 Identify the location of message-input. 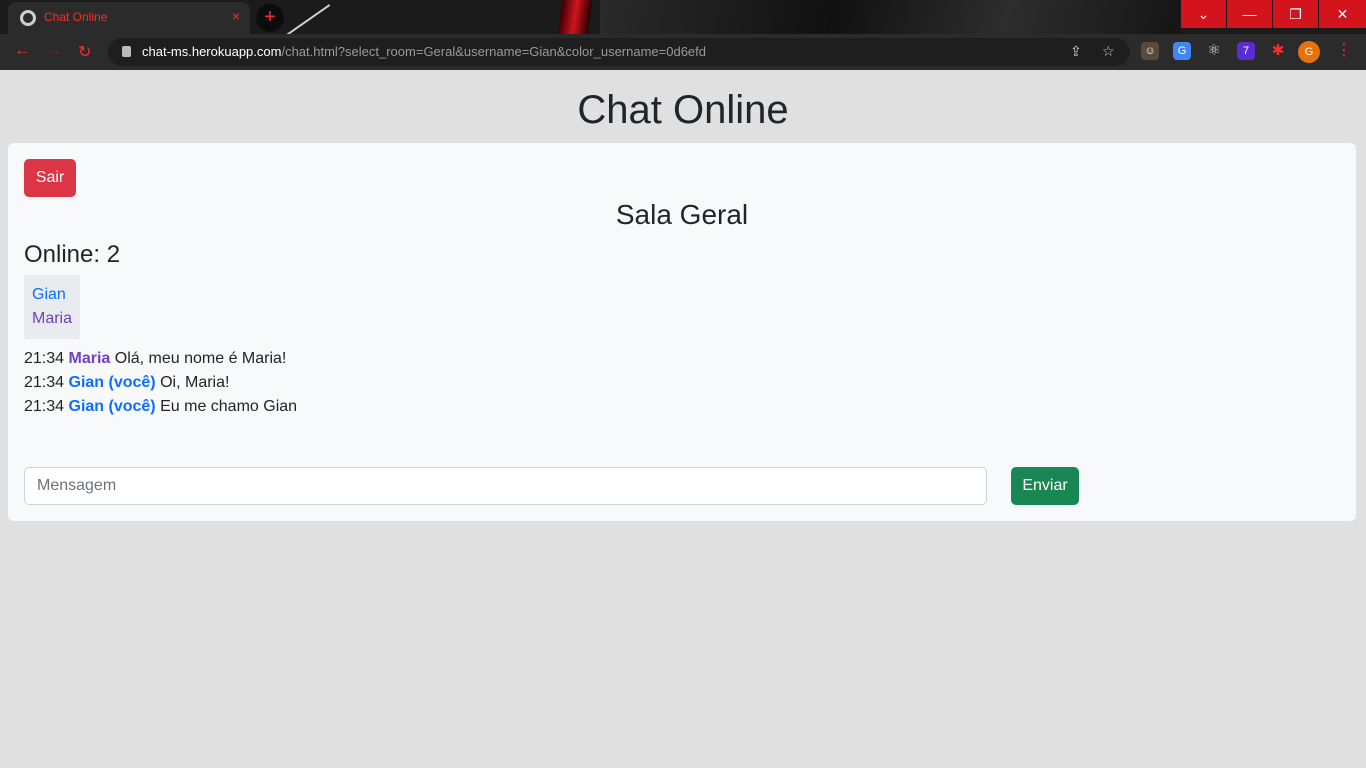
(505, 486).